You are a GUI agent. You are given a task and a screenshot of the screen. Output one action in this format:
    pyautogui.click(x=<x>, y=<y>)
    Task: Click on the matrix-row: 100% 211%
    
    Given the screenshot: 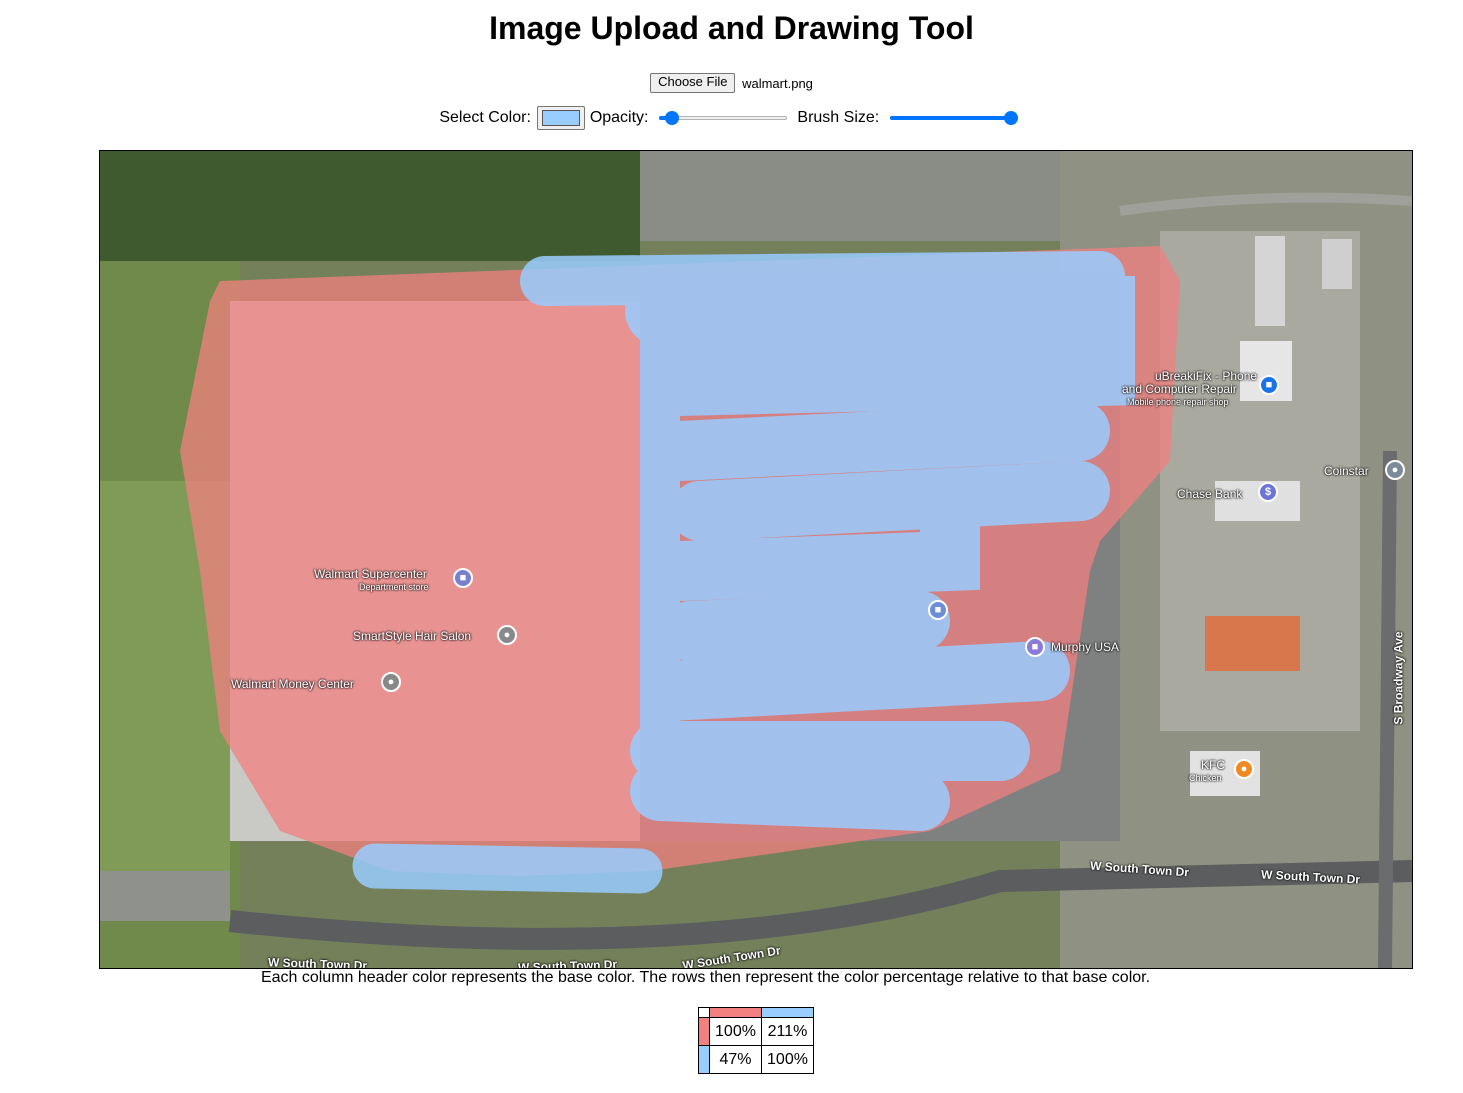 What is the action you would take?
    pyautogui.click(x=756, y=1031)
    